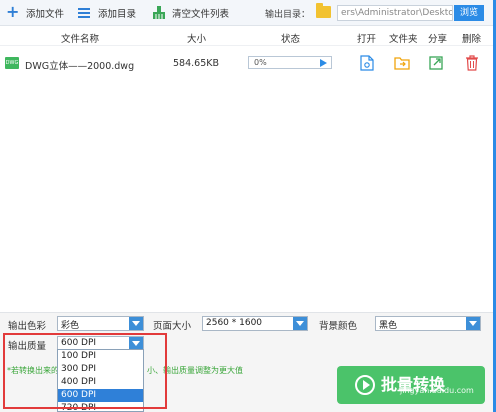 The height and width of the screenshot is (412, 496). What do you see at coordinates (438, 39) in the screenshot?
I see `col-share: 分享` at bounding box center [438, 39].